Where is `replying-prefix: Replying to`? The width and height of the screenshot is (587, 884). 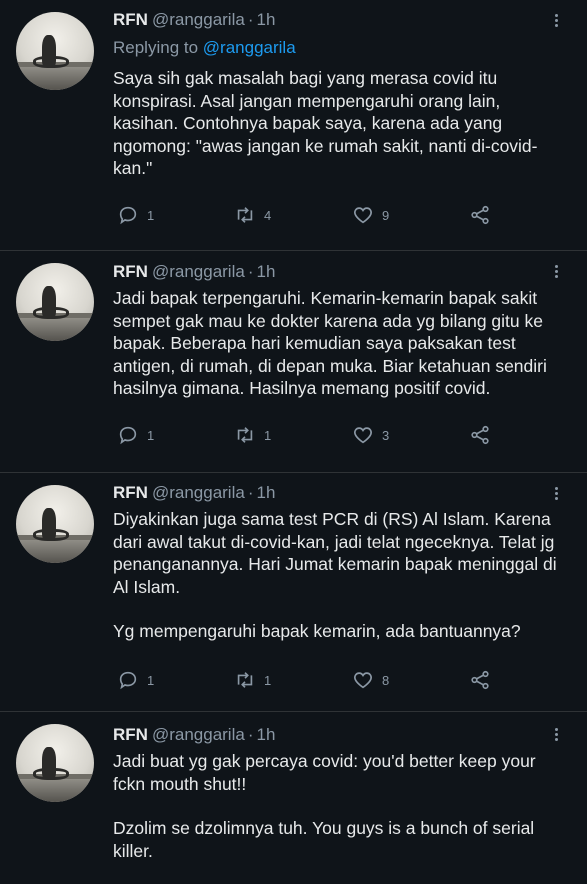 replying-prefix: Replying to is located at coordinates (156, 47).